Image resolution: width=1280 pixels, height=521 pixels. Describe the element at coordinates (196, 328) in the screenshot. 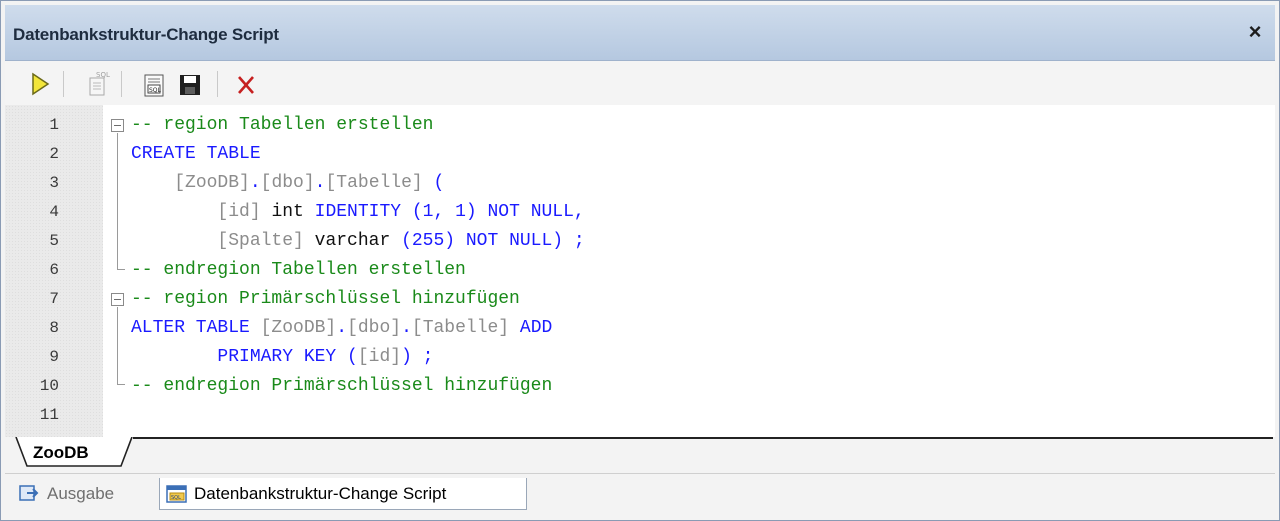

I see `code-token: ALTER TABLE` at that location.